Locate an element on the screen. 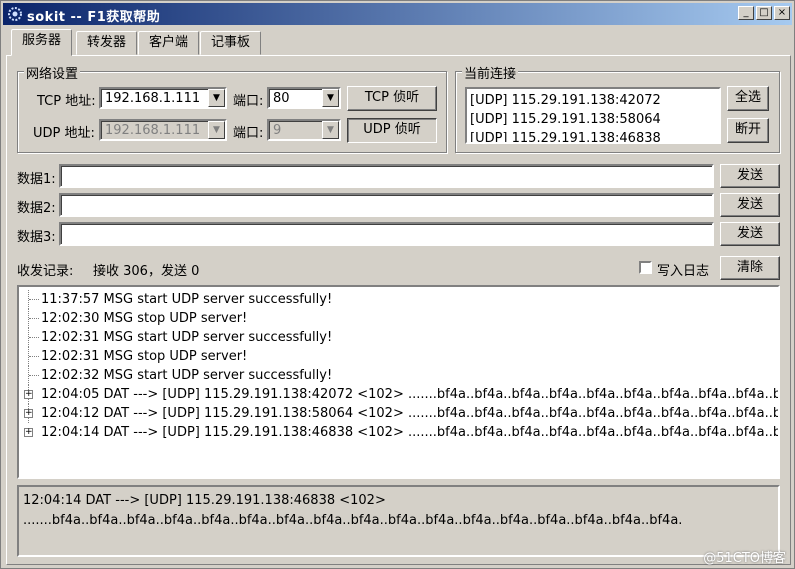 The image size is (795, 569). table-row: 12:02:31 MSG stop UDP server! is located at coordinates (398, 356).